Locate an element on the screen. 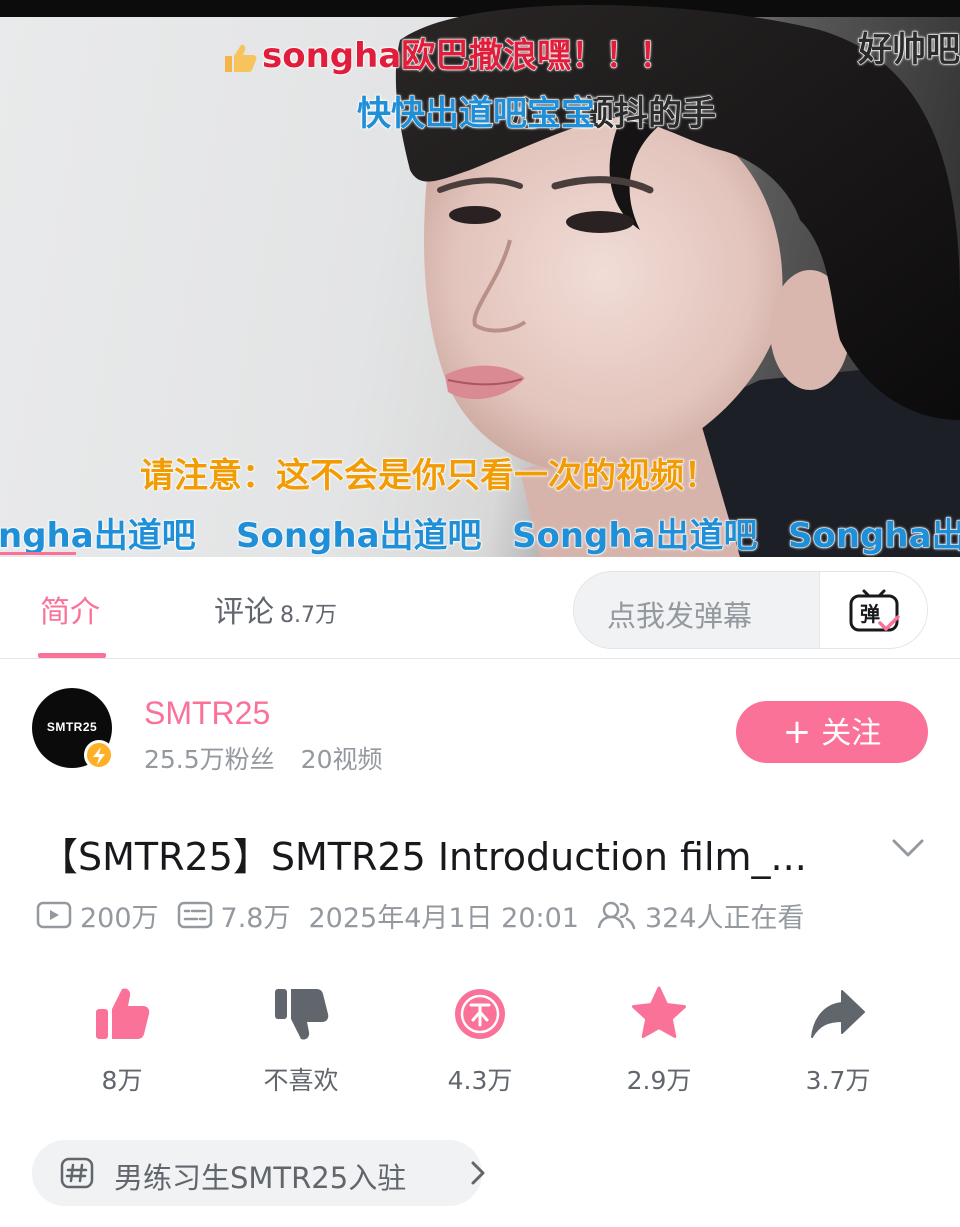  danmaku-count-value: 7.8万 is located at coordinates (255, 918).